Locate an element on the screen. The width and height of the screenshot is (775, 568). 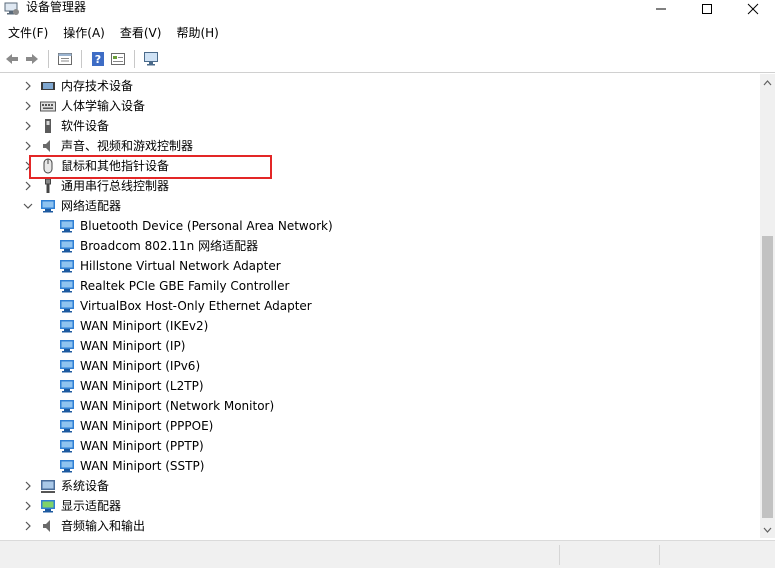
maximize-icon is located at coordinates (707, 9).